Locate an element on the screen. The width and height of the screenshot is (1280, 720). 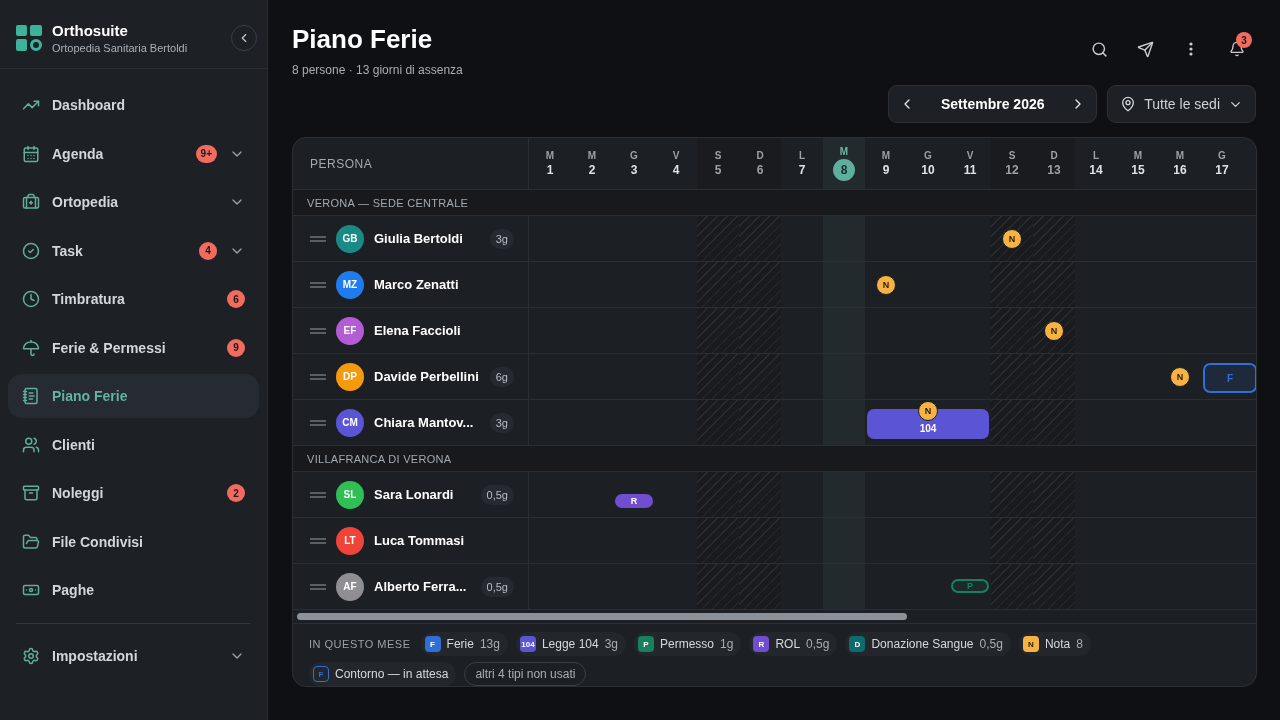
day-header: L 7 is located at coordinates (802, 164).